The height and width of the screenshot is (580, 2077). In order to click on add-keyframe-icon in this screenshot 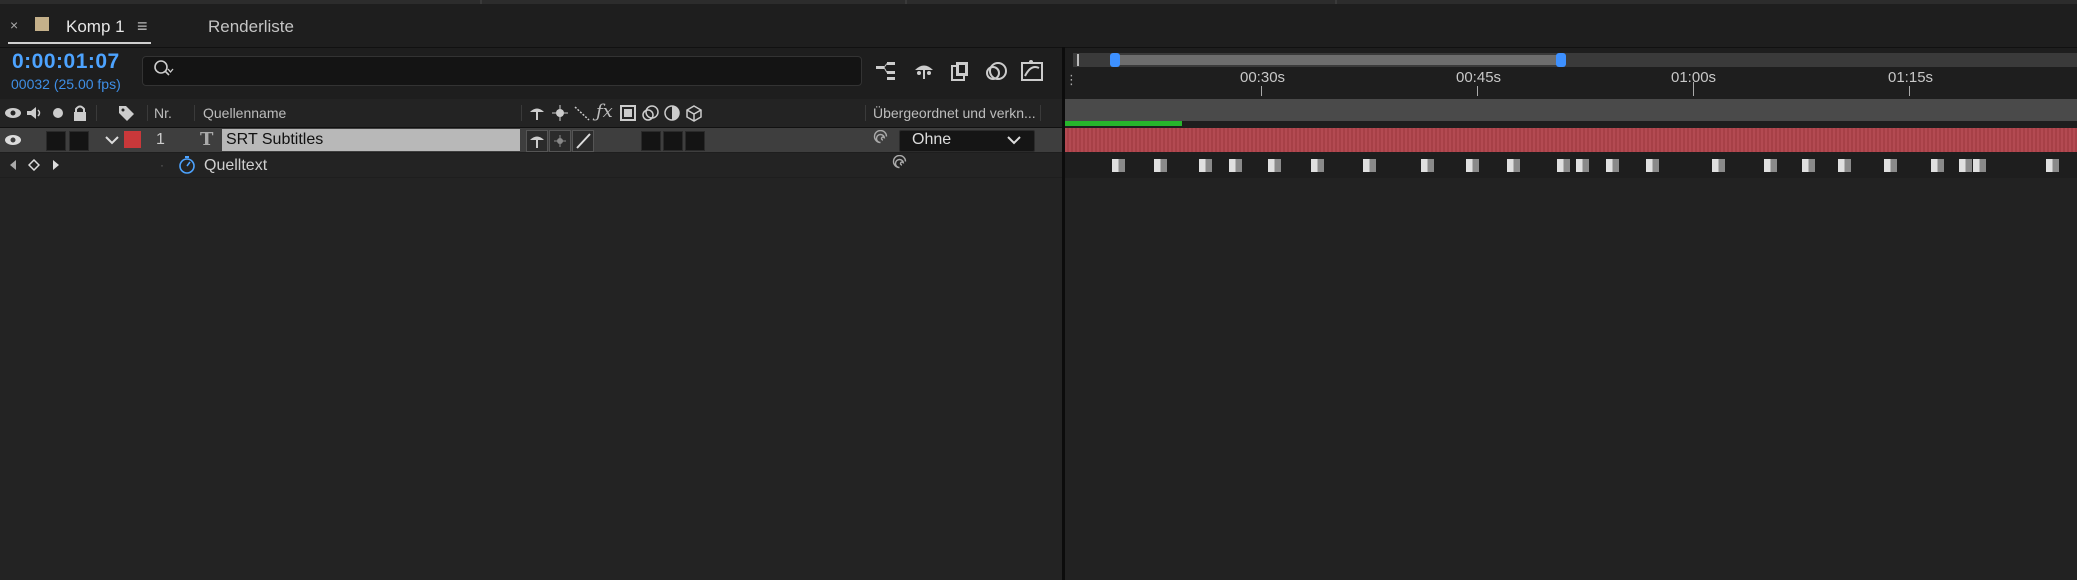, I will do `click(34, 165)`.